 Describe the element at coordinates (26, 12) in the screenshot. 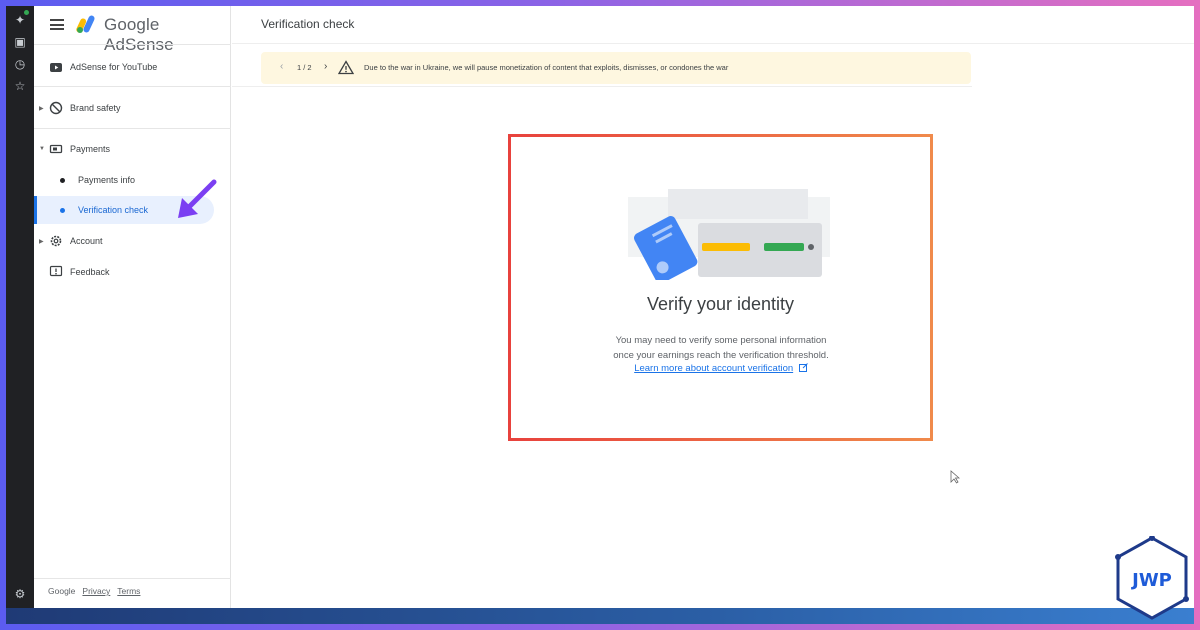

I see `notification-dot` at that location.